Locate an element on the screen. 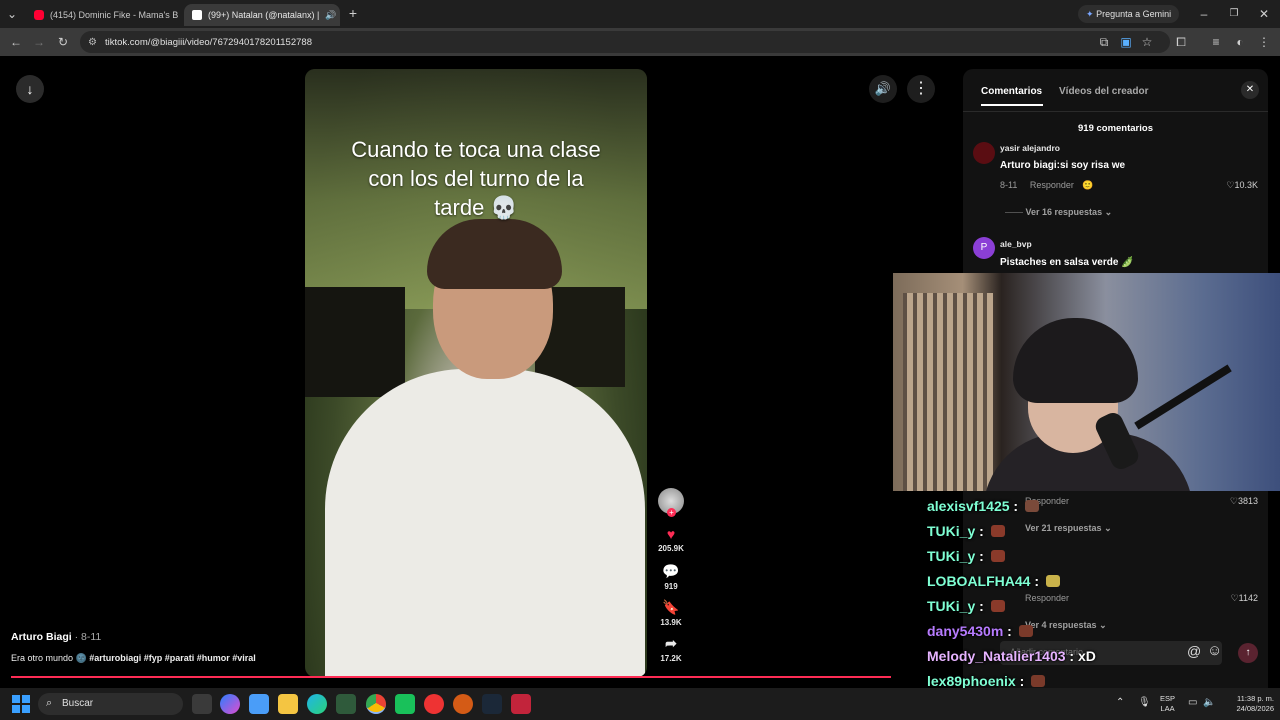  avatar is located at coordinates (984, 153).